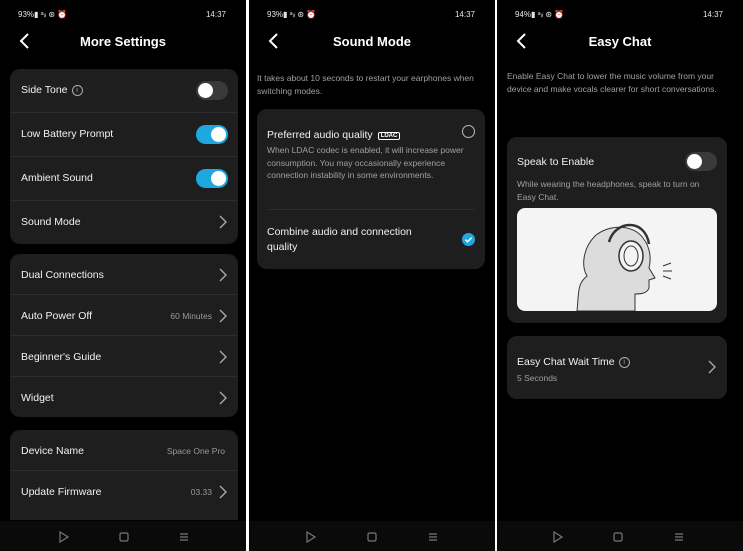 Image resolution: width=743 pixels, height=551 pixels. Describe the element at coordinates (124, 450) in the screenshot. I see `device-name-row: Device Name Space One Pro` at that location.